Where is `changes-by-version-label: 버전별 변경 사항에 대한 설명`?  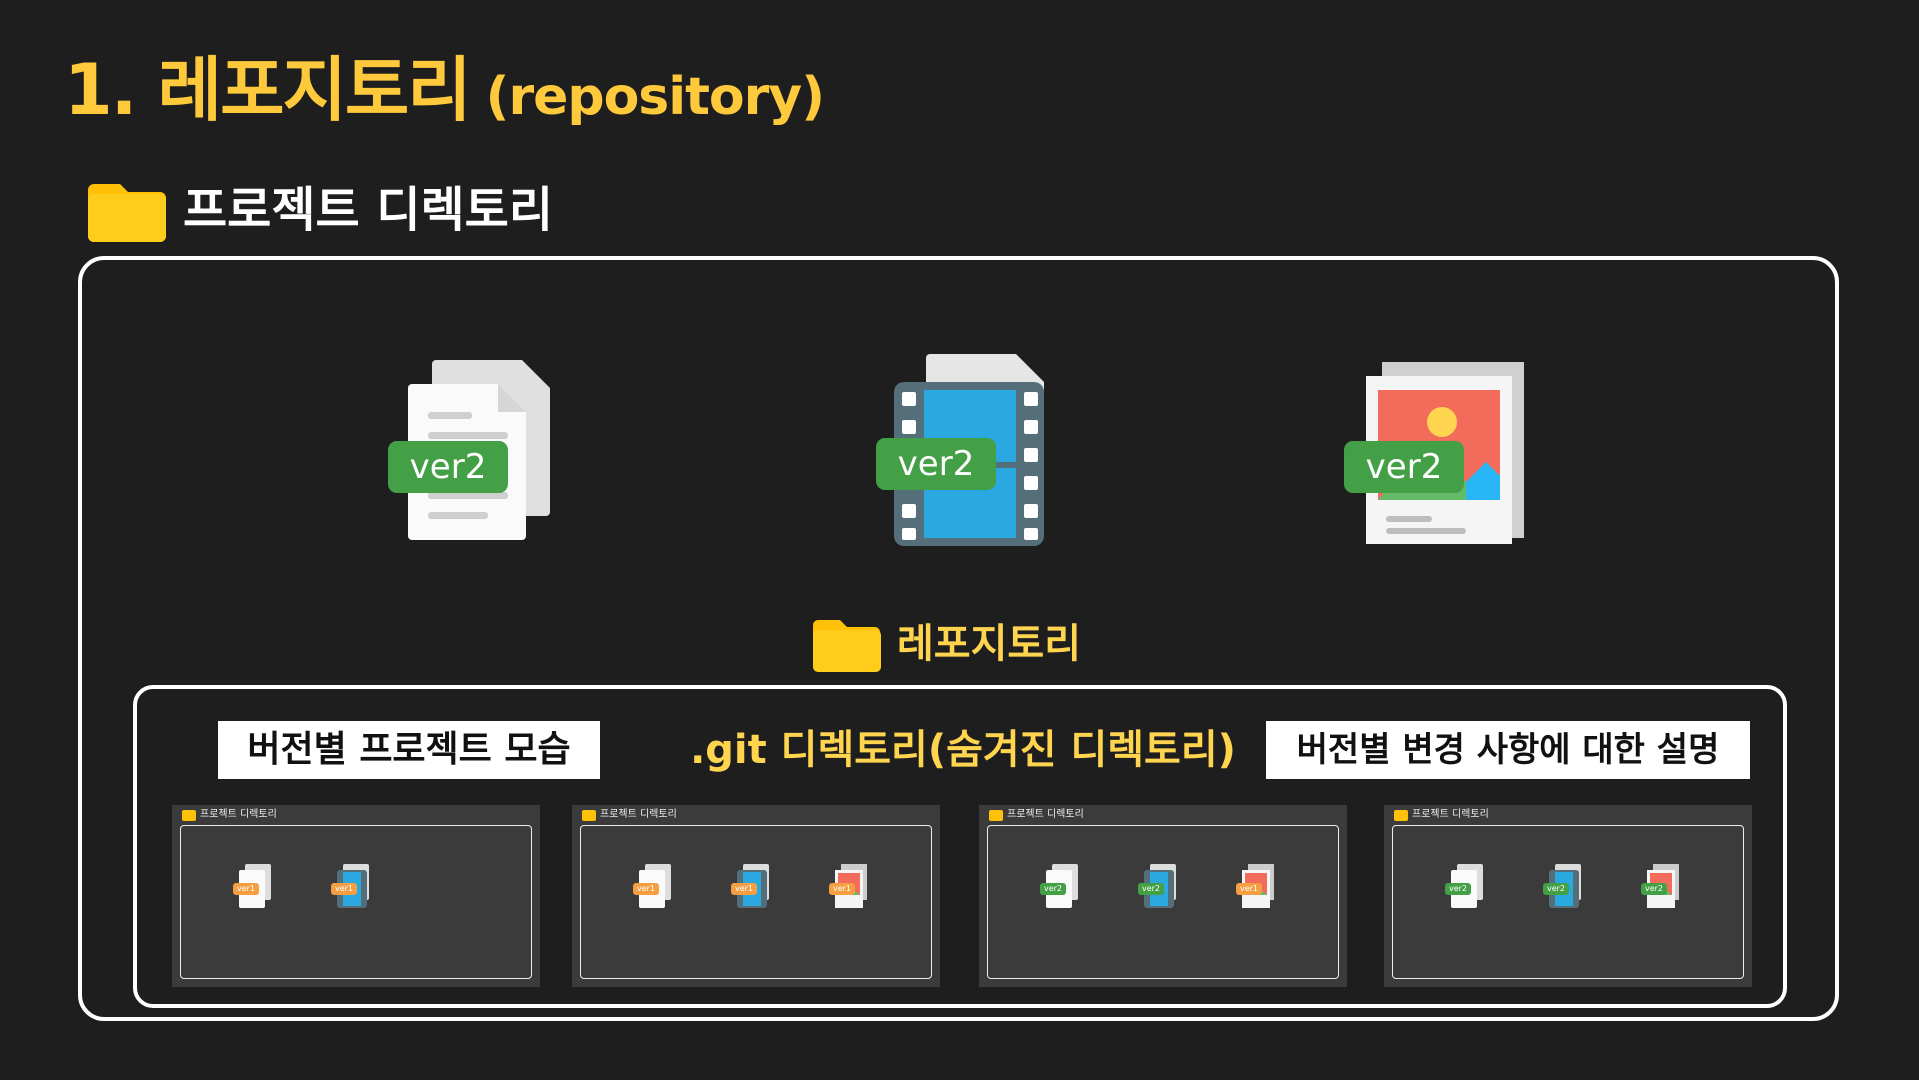 changes-by-version-label: 버전별 변경 사항에 대한 설명 is located at coordinates (1508, 750).